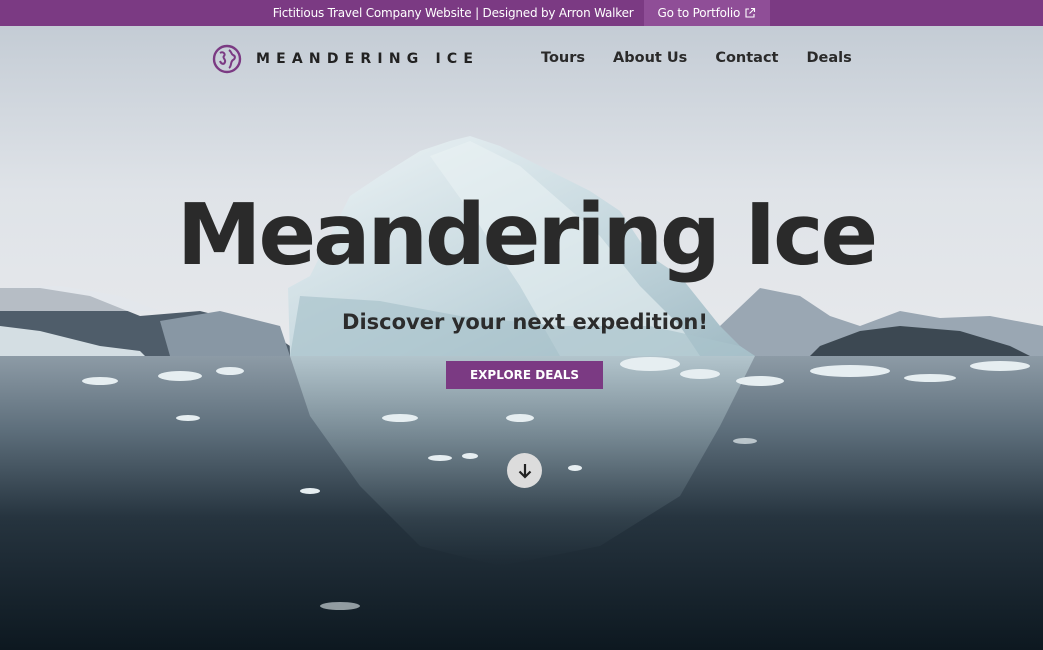  I want to click on scroll-down-button, so click(524, 470).